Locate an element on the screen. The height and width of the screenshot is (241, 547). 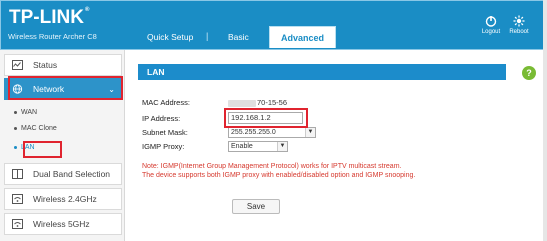
sidebar-item-dual-band: Dual Band Selection is located at coordinates (63, 174).